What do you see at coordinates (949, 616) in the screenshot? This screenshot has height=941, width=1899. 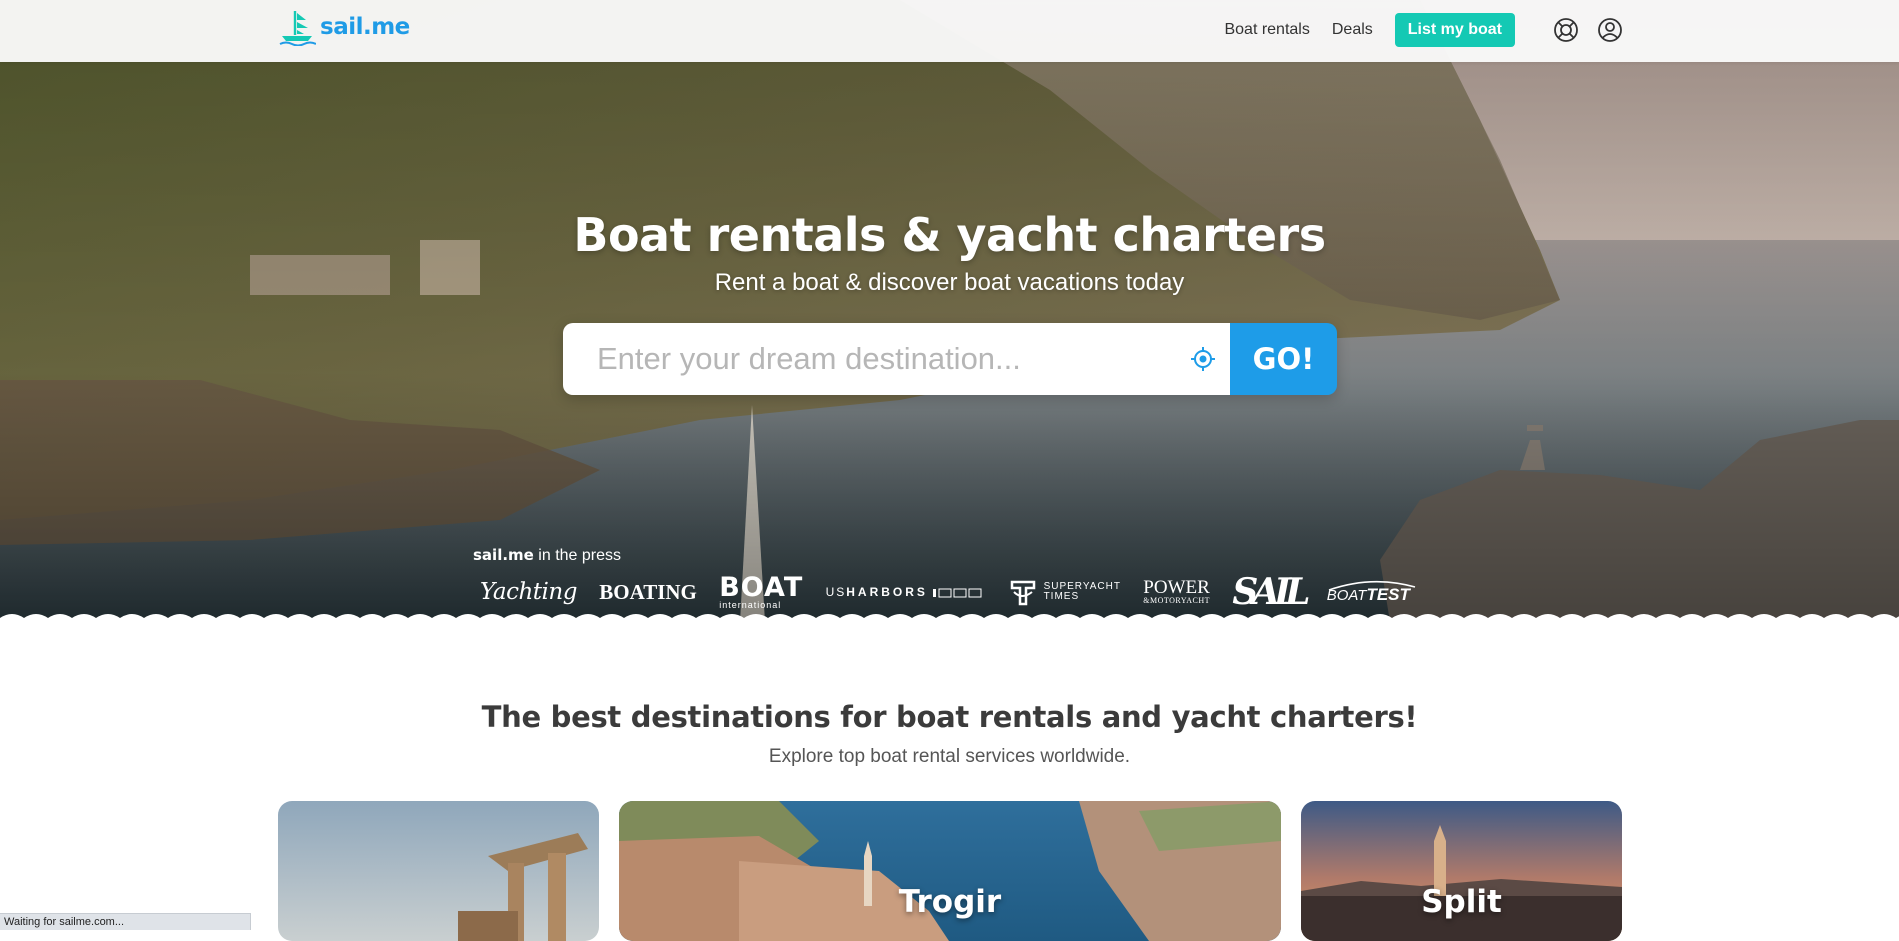 I see `wave-divider` at bounding box center [949, 616].